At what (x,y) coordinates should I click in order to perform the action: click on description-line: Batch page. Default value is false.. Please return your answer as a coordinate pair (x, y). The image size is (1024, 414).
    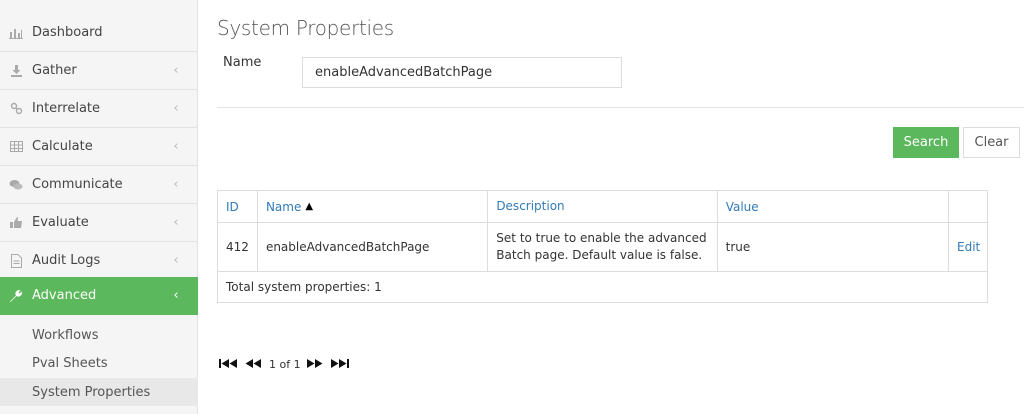
    Looking at the image, I should click on (599, 255).